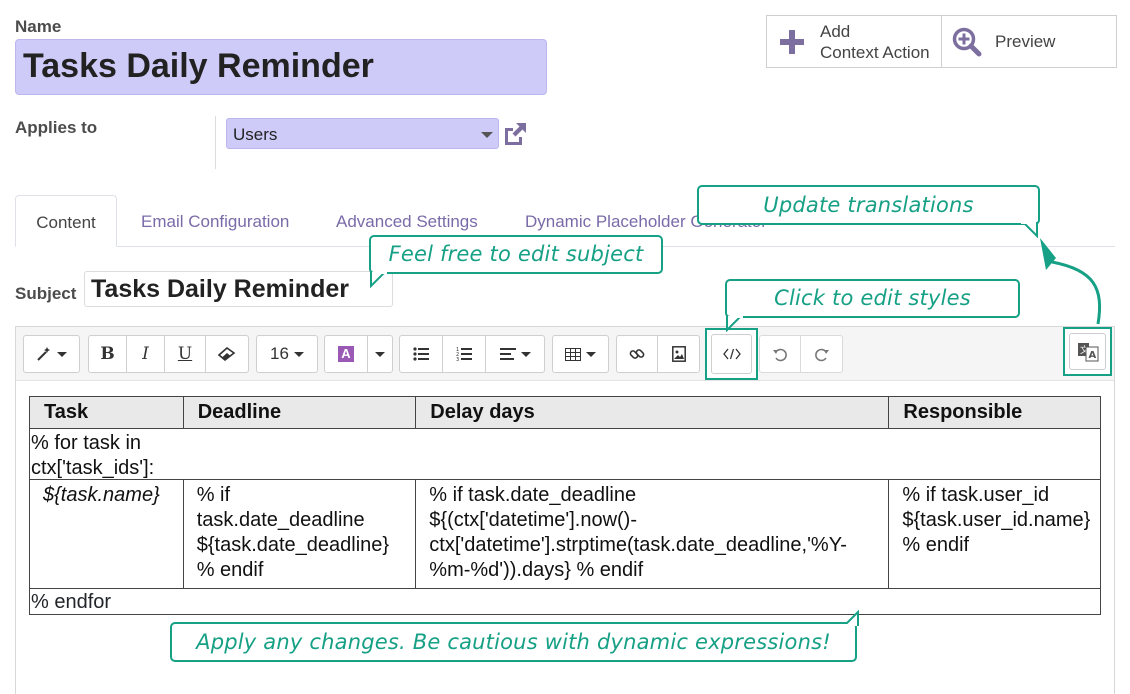 This screenshot has width=1130, height=694. I want to click on loop-start-cell: % for task in ctx['task_ids']:, so click(565, 454).